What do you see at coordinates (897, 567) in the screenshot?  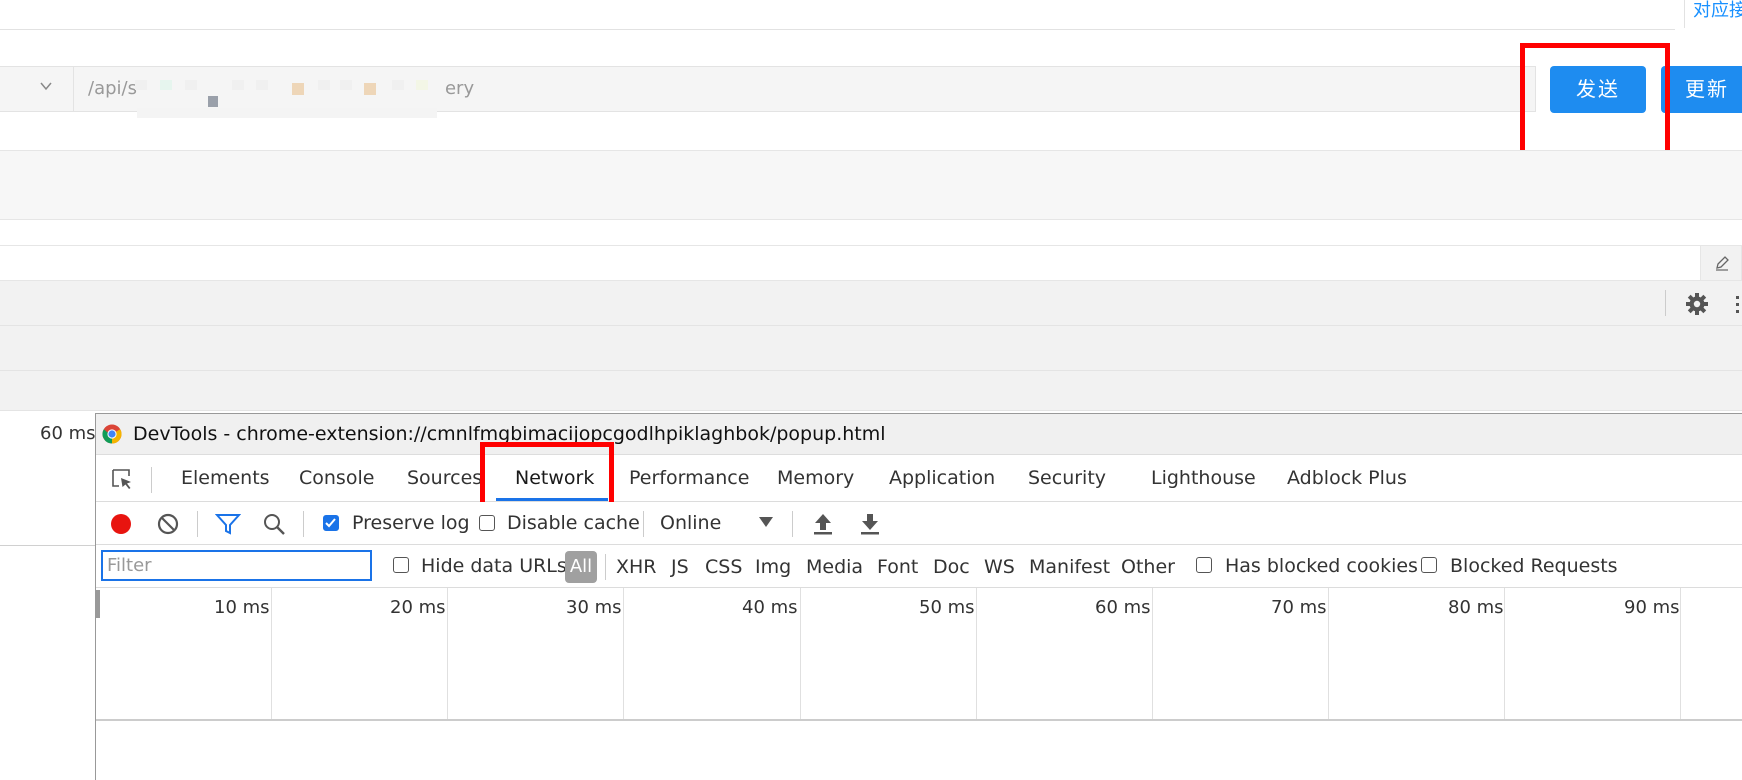 I see `filter-type-font: Font` at bounding box center [897, 567].